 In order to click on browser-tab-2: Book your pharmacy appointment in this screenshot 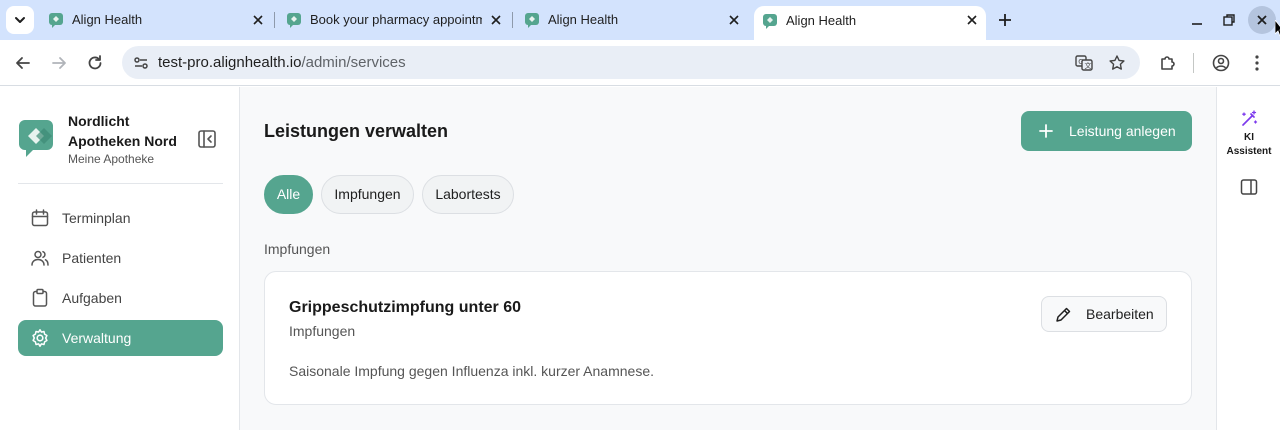, I will do `click(394, 20)`.